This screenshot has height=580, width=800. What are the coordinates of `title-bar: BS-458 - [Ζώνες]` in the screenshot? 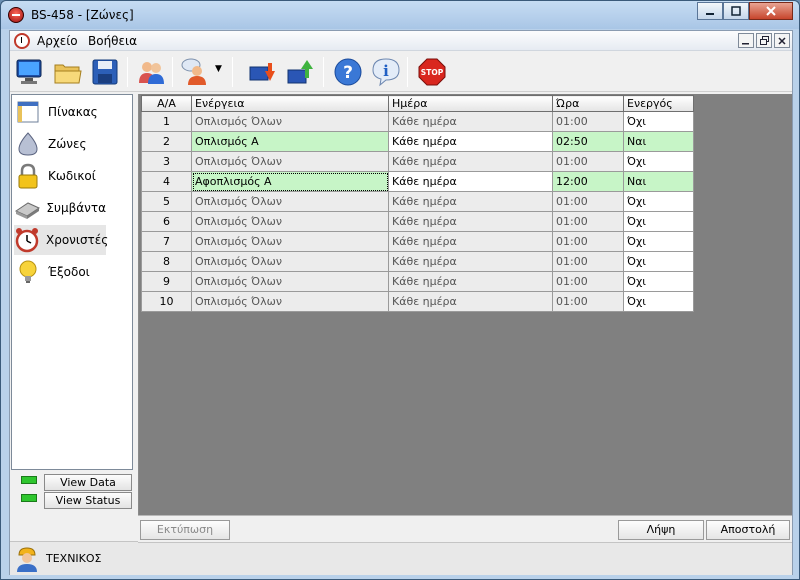 It's located at (400, 15).